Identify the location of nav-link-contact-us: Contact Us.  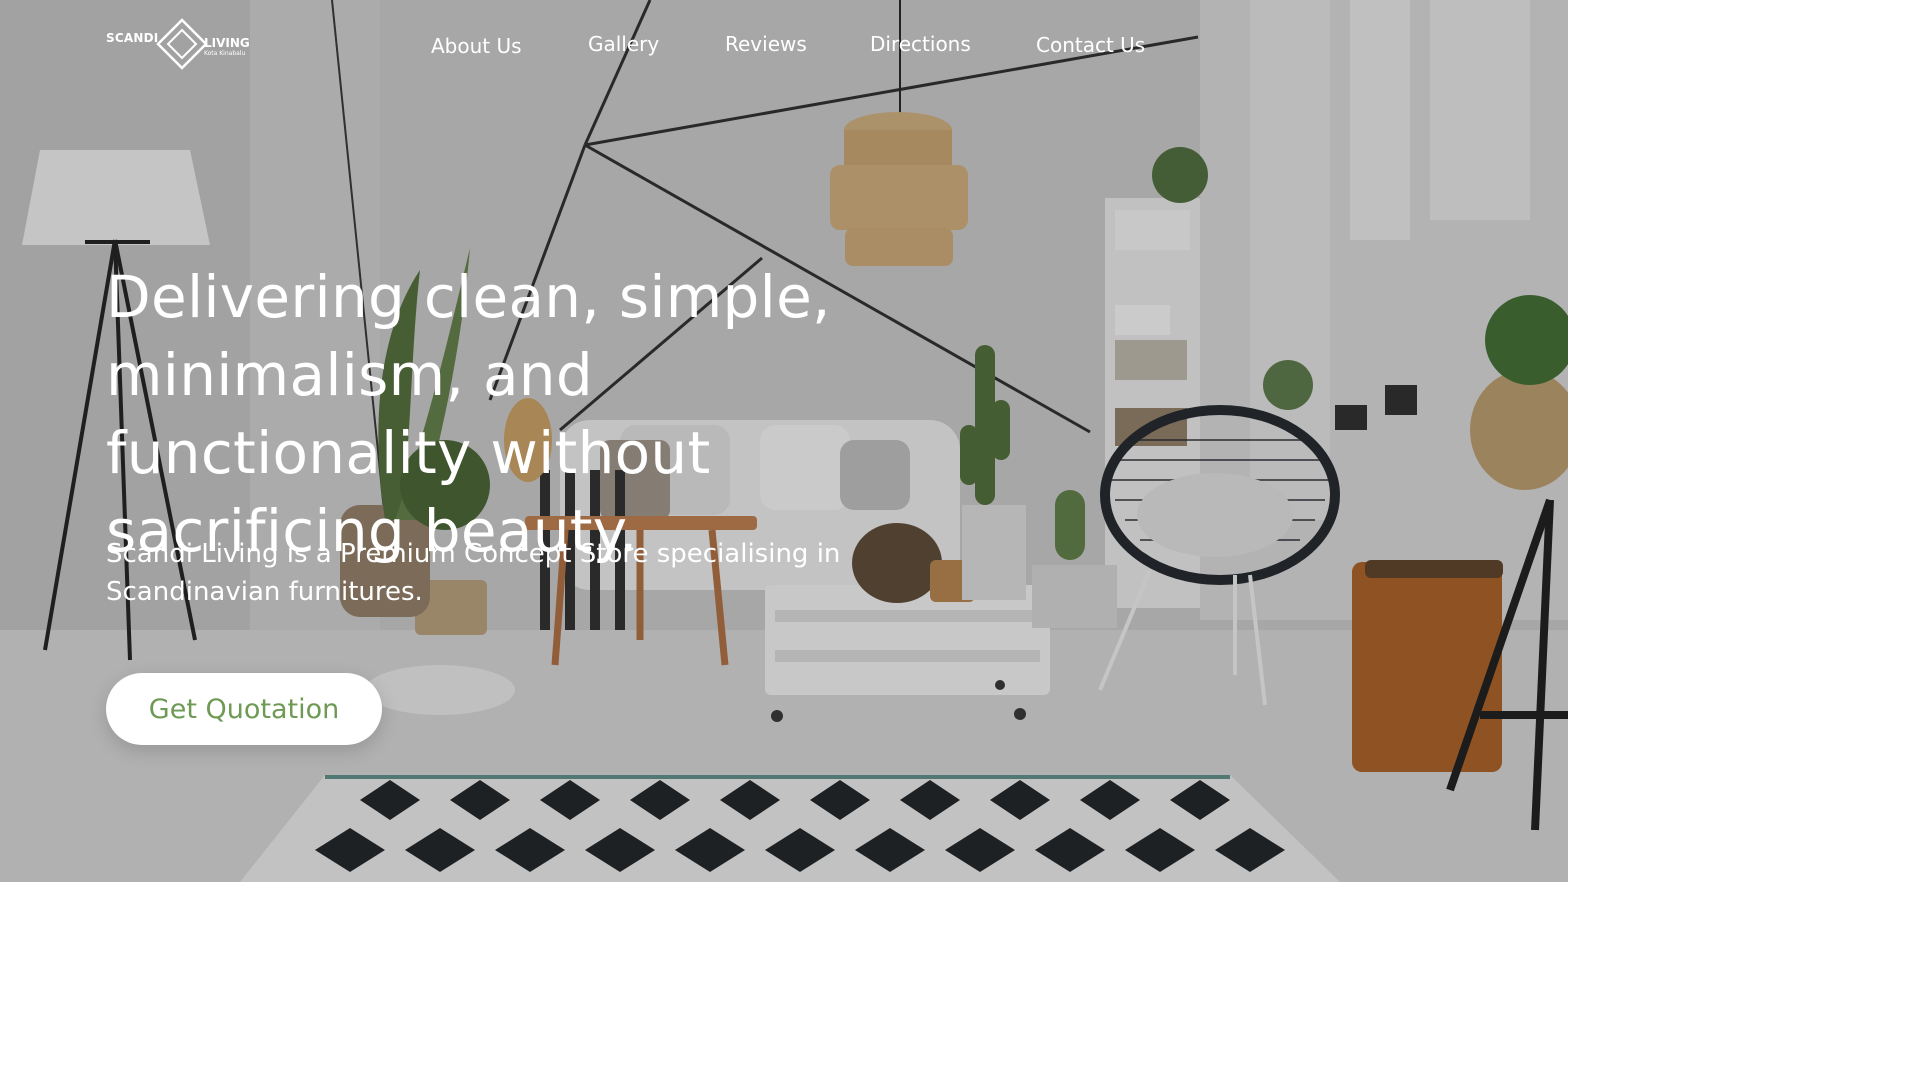
(1090, 45).